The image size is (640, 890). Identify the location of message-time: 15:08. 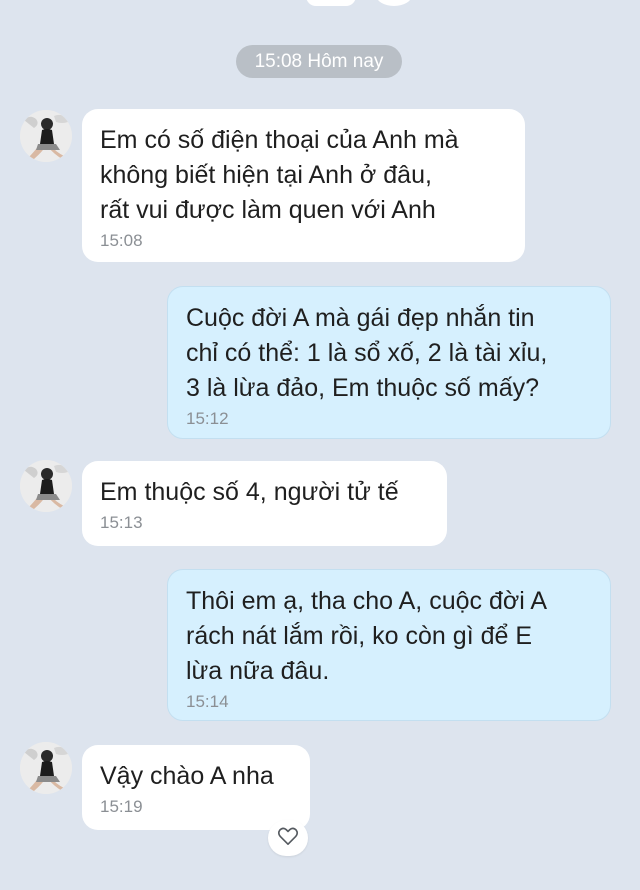
(121, 240).